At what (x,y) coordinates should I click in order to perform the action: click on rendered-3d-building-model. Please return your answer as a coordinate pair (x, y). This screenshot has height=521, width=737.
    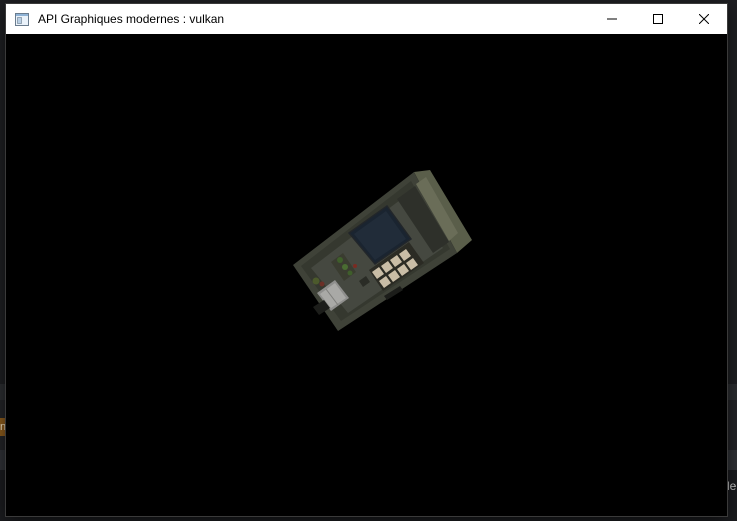
    Looking at the image, I should click on (382, 250).